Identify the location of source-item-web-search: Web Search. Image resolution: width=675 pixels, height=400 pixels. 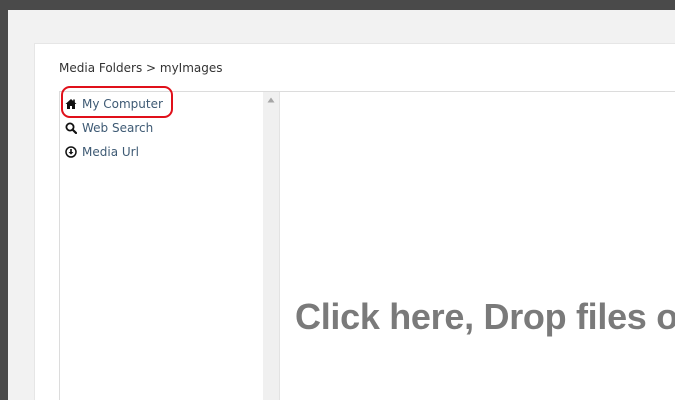
(109, 128).